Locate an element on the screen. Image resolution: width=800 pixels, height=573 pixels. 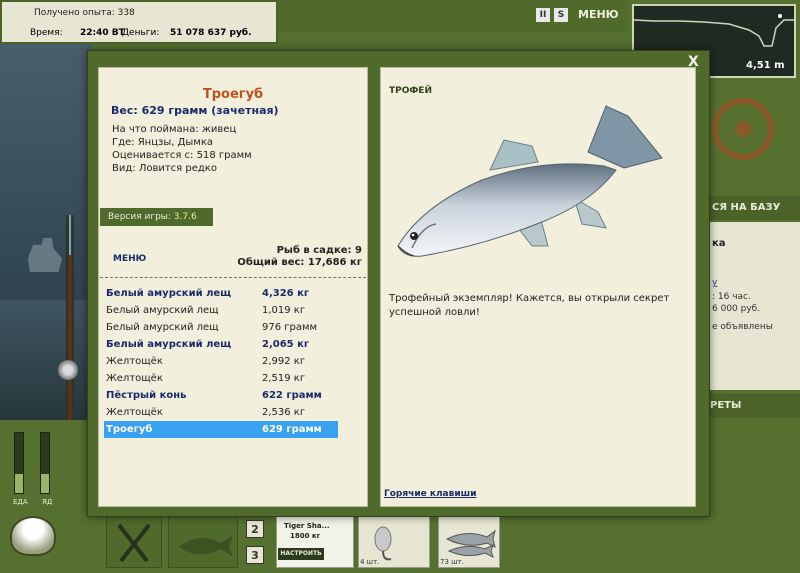
reel-icon is located at coordinates (68, 370).